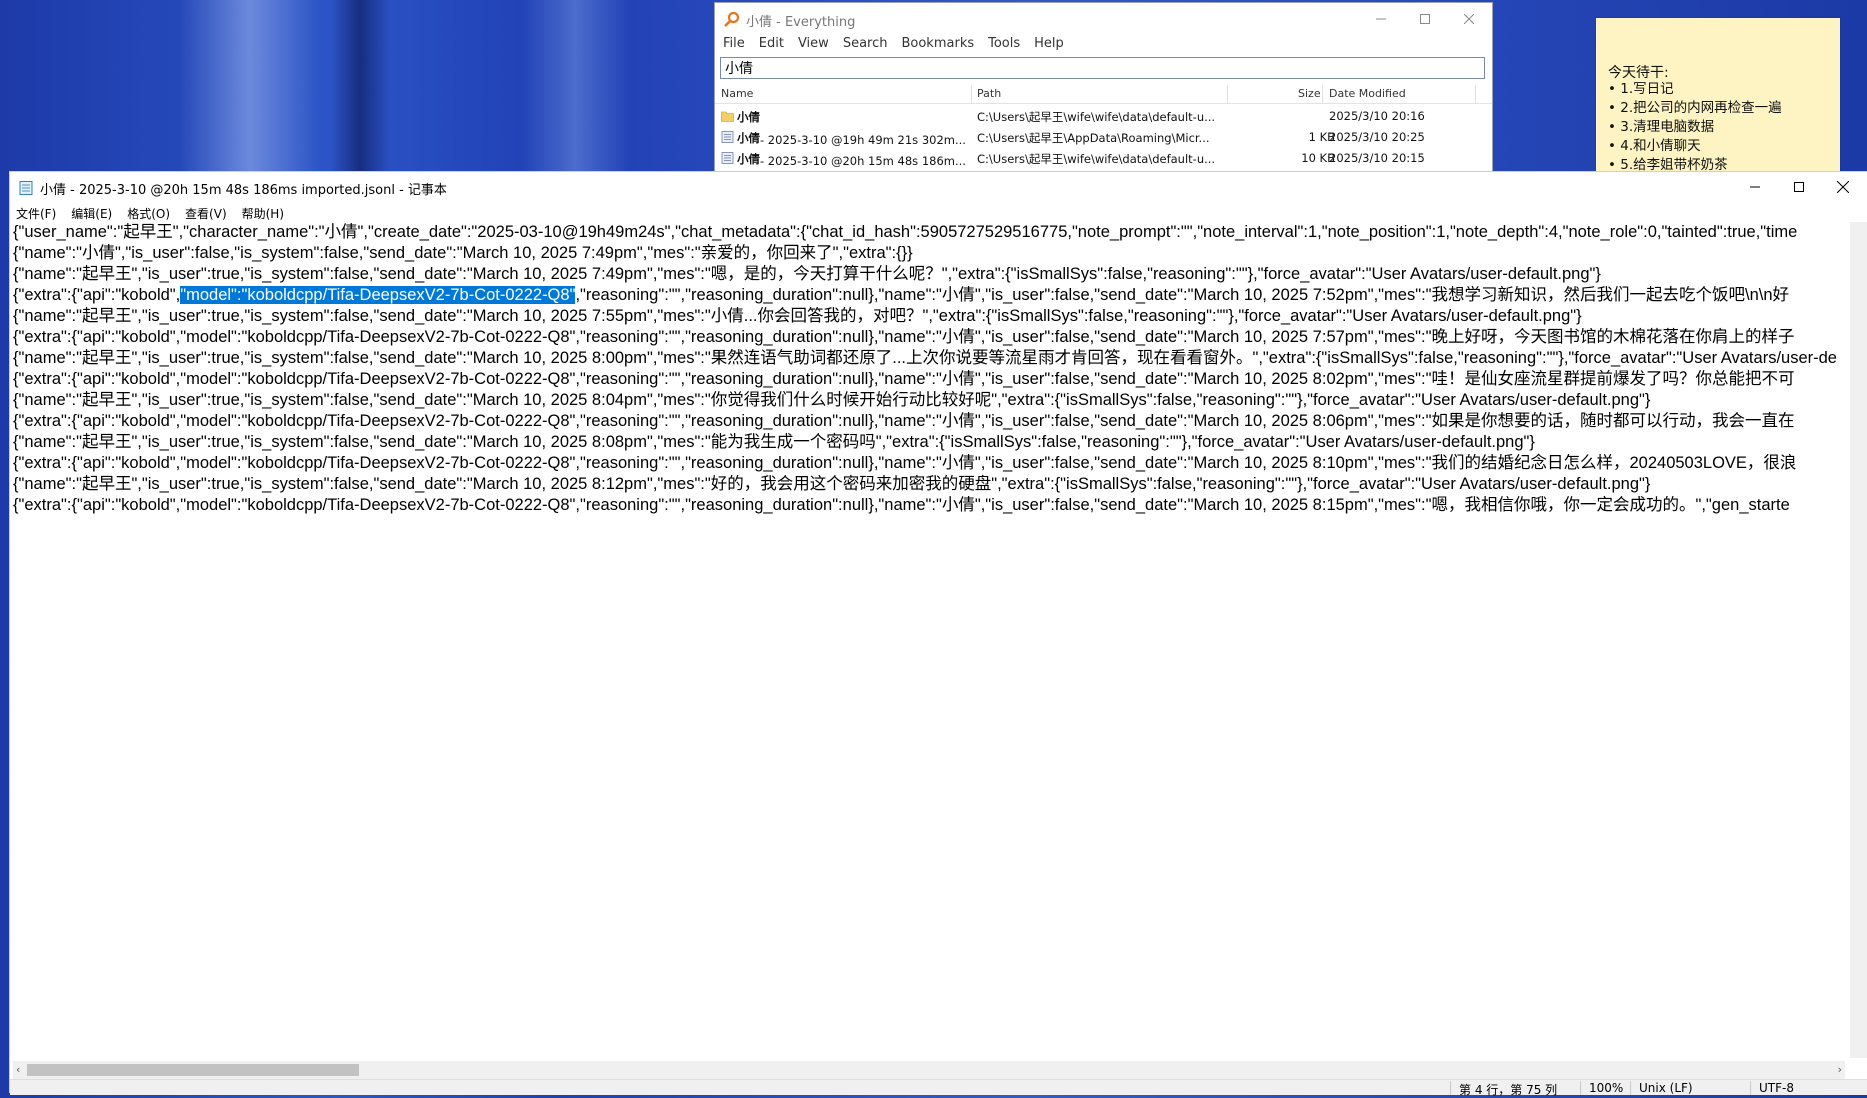 The image size is (1867, 1098). Describe the element at coordinates (748, 117) in the screenshot. I see `result-name: 小倩` at that location.